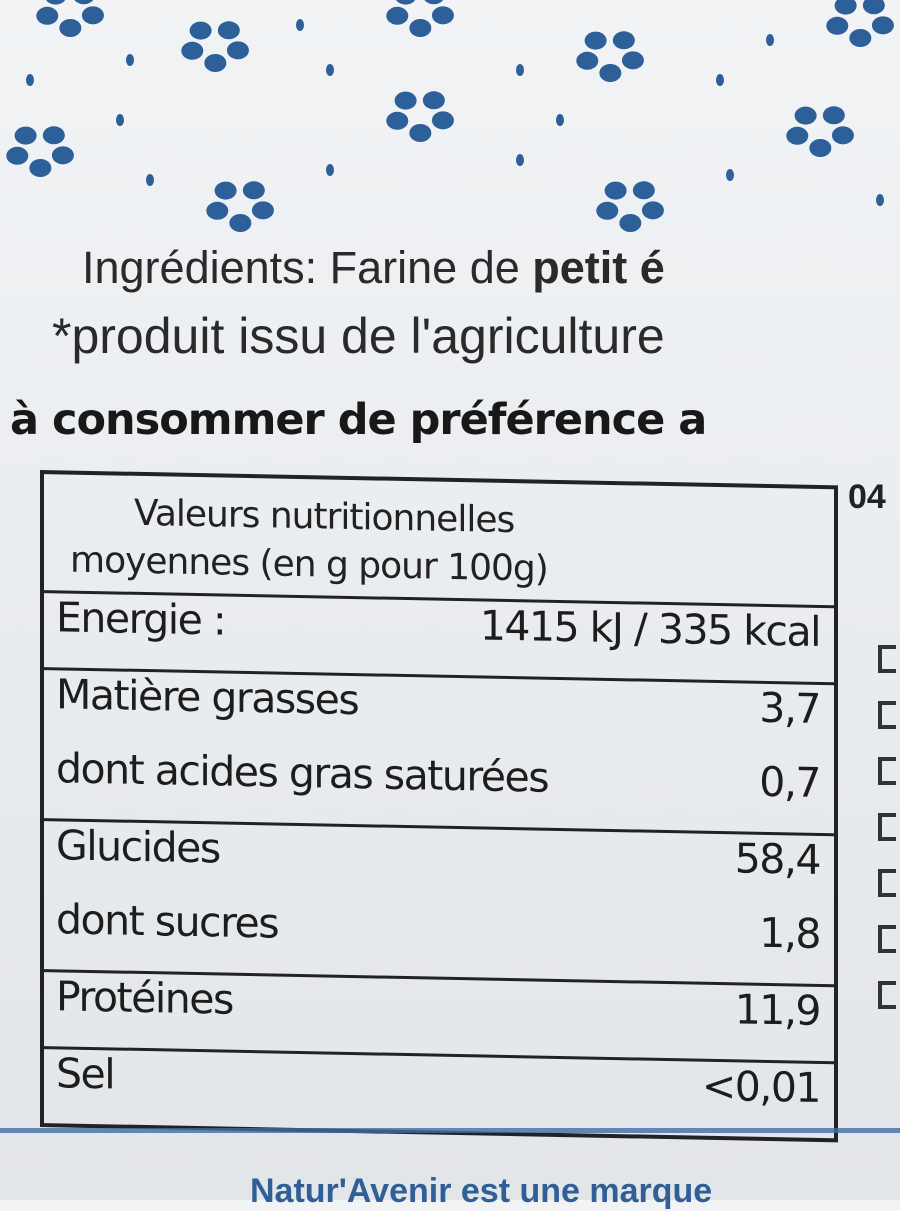  What do you see at coordinates (439, 637) in the screenshot?
I see `energy-row: Energie : 1415 kJ / 335 kcal` at bounding box center [439, 637].